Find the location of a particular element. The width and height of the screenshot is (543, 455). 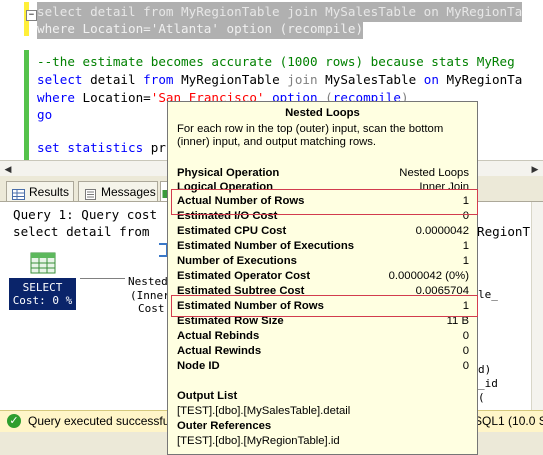

success-check-icon: ✓ is located at coordinates (14, 421).